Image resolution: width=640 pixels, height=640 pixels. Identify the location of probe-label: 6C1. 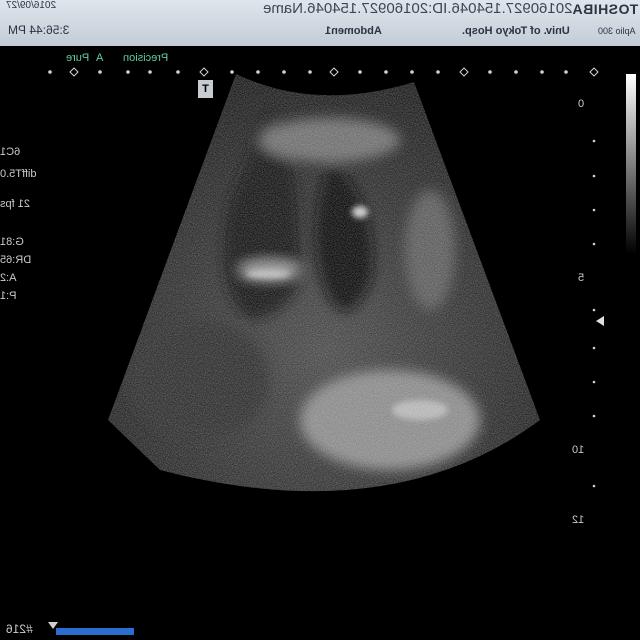
(10, 152).